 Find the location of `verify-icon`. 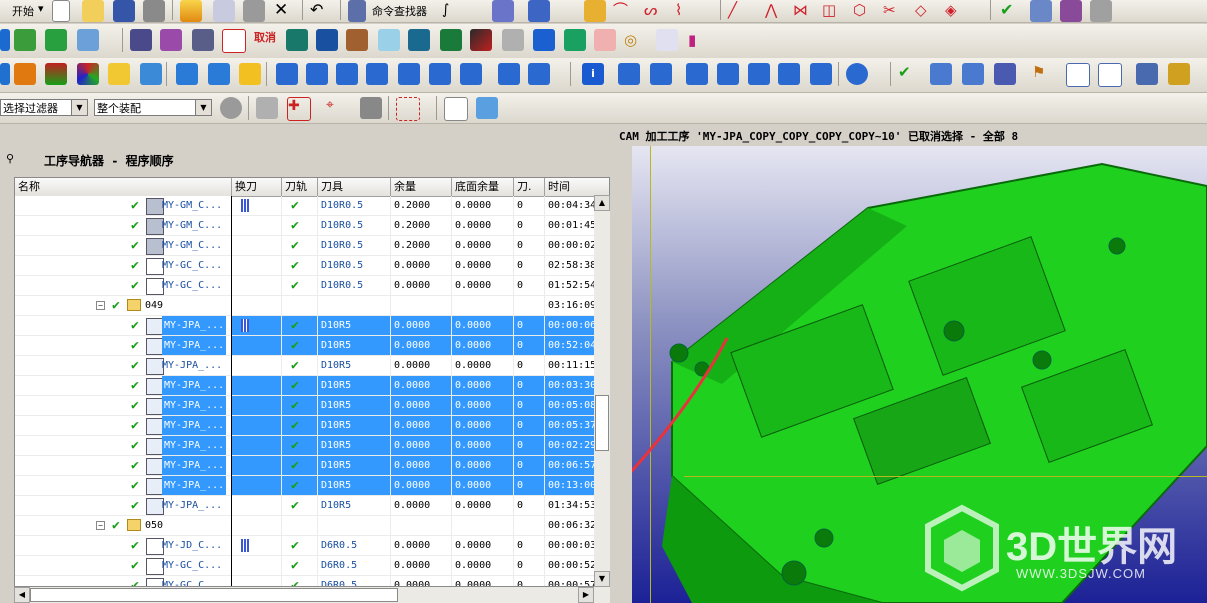

verify-icon is located at coordinates (440, 74).